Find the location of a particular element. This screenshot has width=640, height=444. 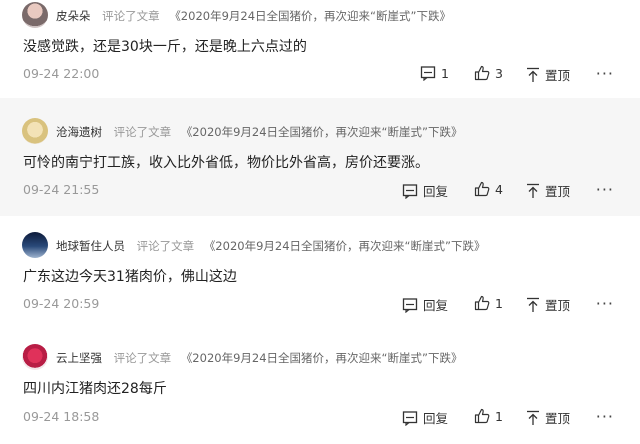

like-button: 3 is located at coordinates (488, 73).